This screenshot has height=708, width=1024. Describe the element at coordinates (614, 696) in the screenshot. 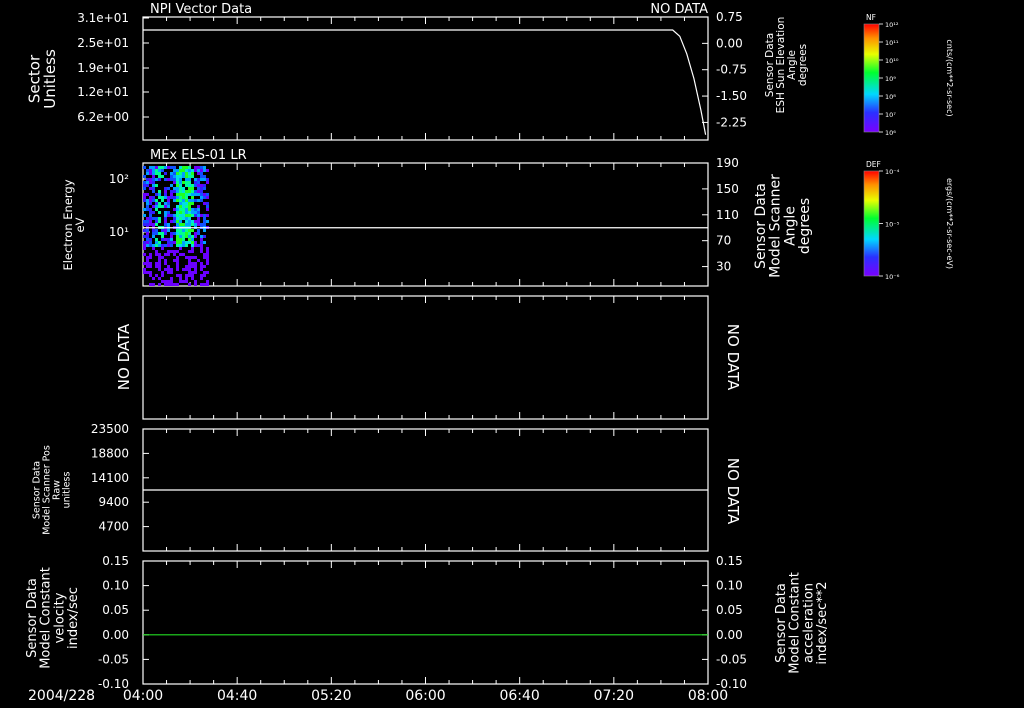

I see `time-tick-label: 07:20` at that location.